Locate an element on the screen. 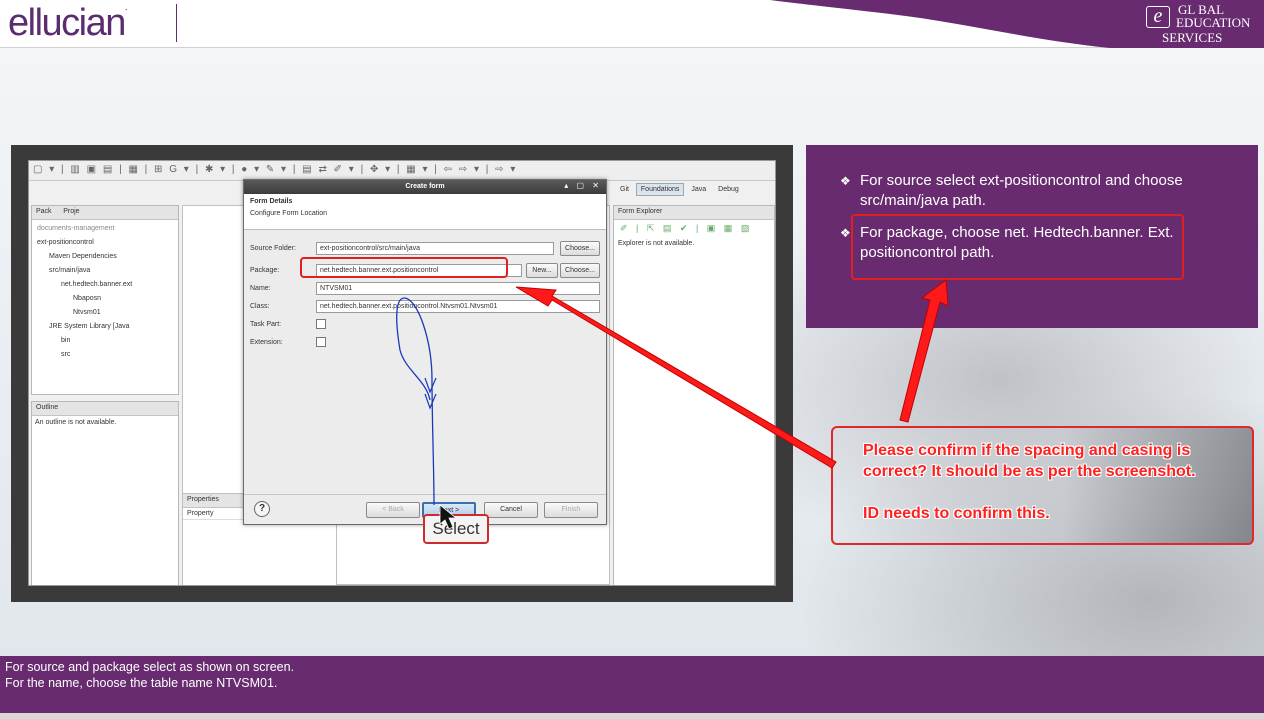  slide-header: ellucian. e GL BAL EDUCATION SERVICES is located at coordinates (632, 24).